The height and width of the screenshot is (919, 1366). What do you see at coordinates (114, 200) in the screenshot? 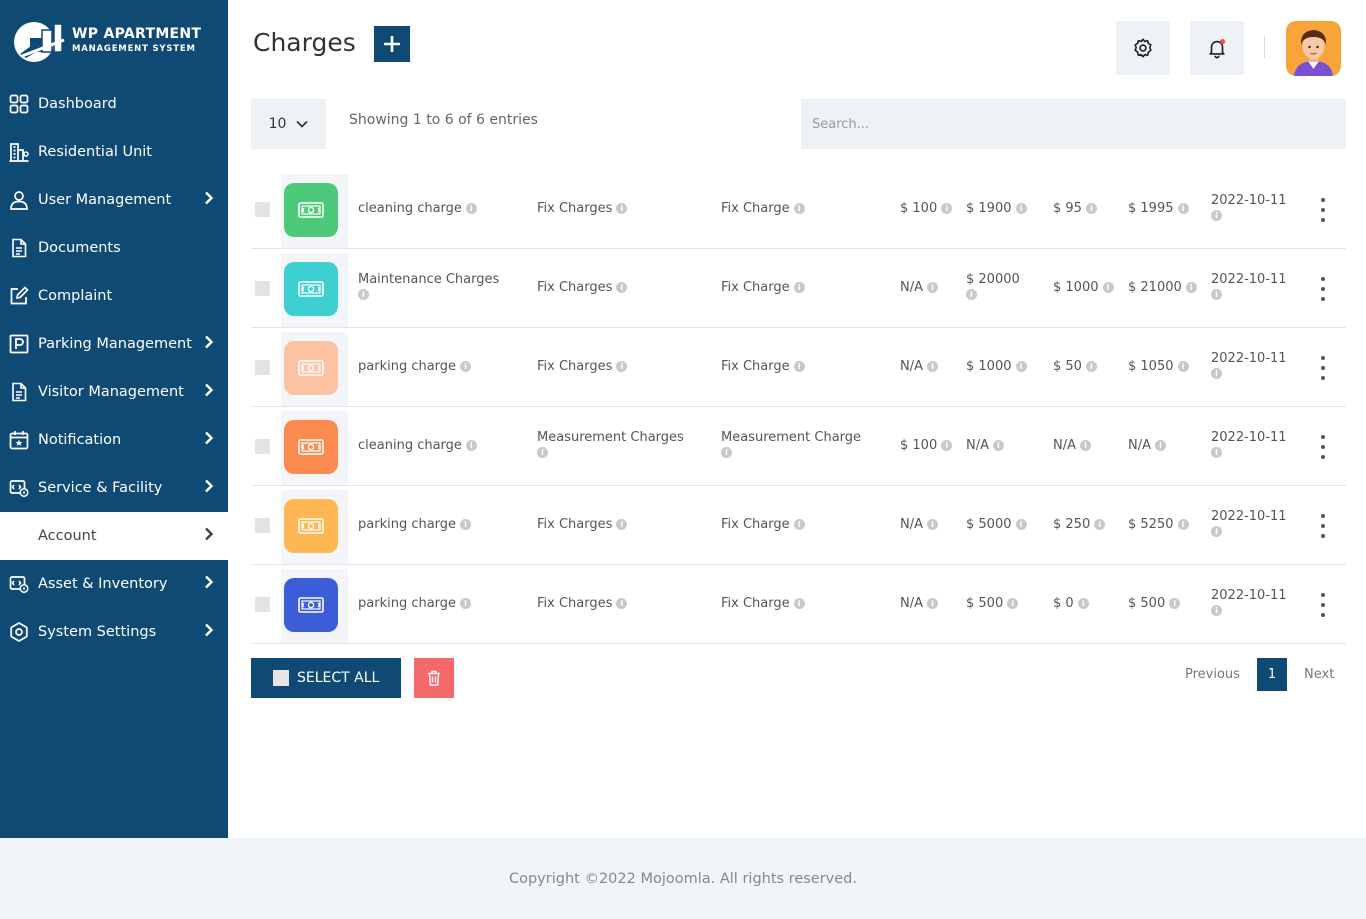
I see `sidebar-item-user-management: User Management` at bounding box center [114, 200].